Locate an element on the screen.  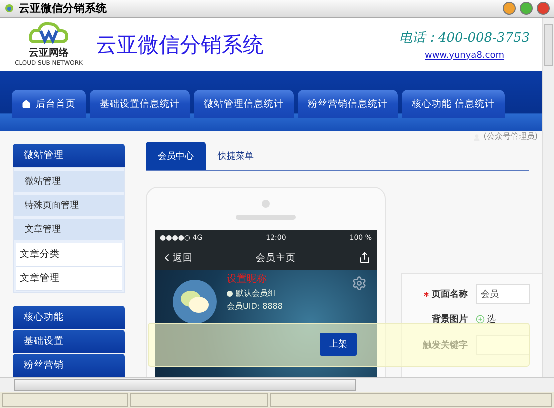
dot-icon is located at coordinates (230, 293).